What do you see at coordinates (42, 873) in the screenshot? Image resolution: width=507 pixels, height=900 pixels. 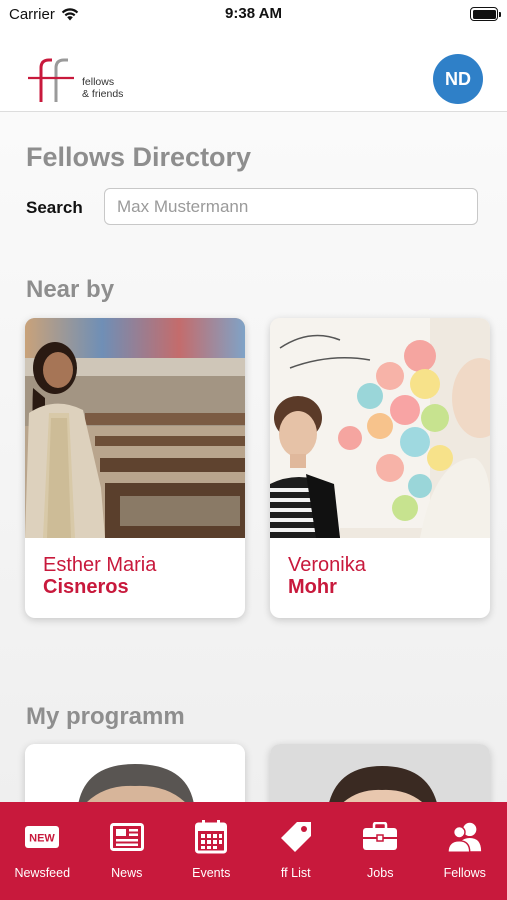 I see `tab-label: Newsfeed` at bounding box center [42, 873].